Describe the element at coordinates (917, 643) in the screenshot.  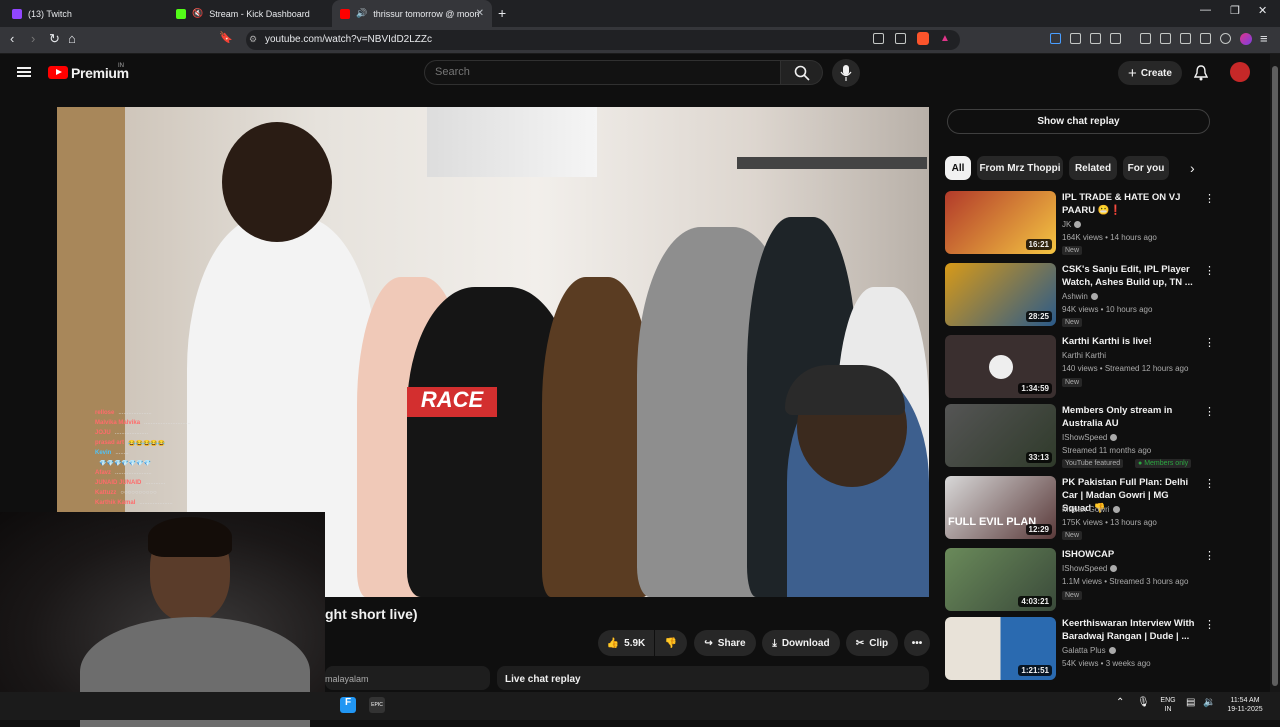
I see `more-actions-button: •••` at that location.